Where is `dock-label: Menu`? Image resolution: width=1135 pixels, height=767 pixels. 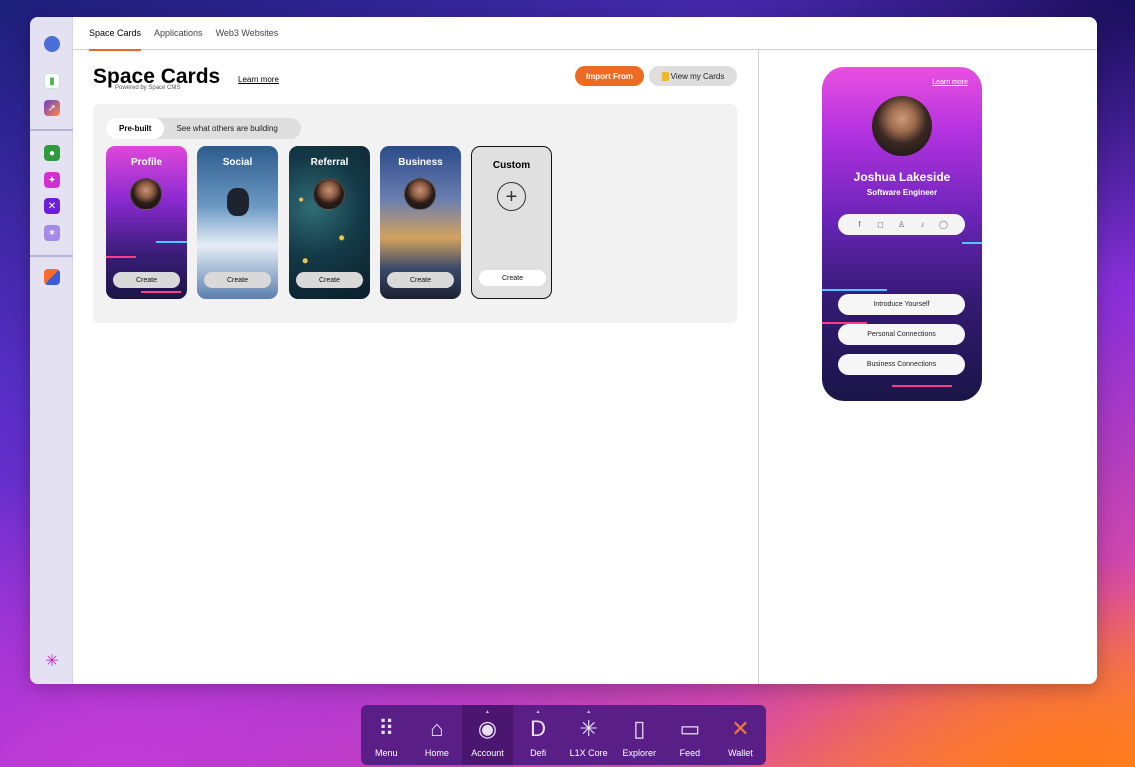
dock-label: Menu is located at coordinates (386, 753).